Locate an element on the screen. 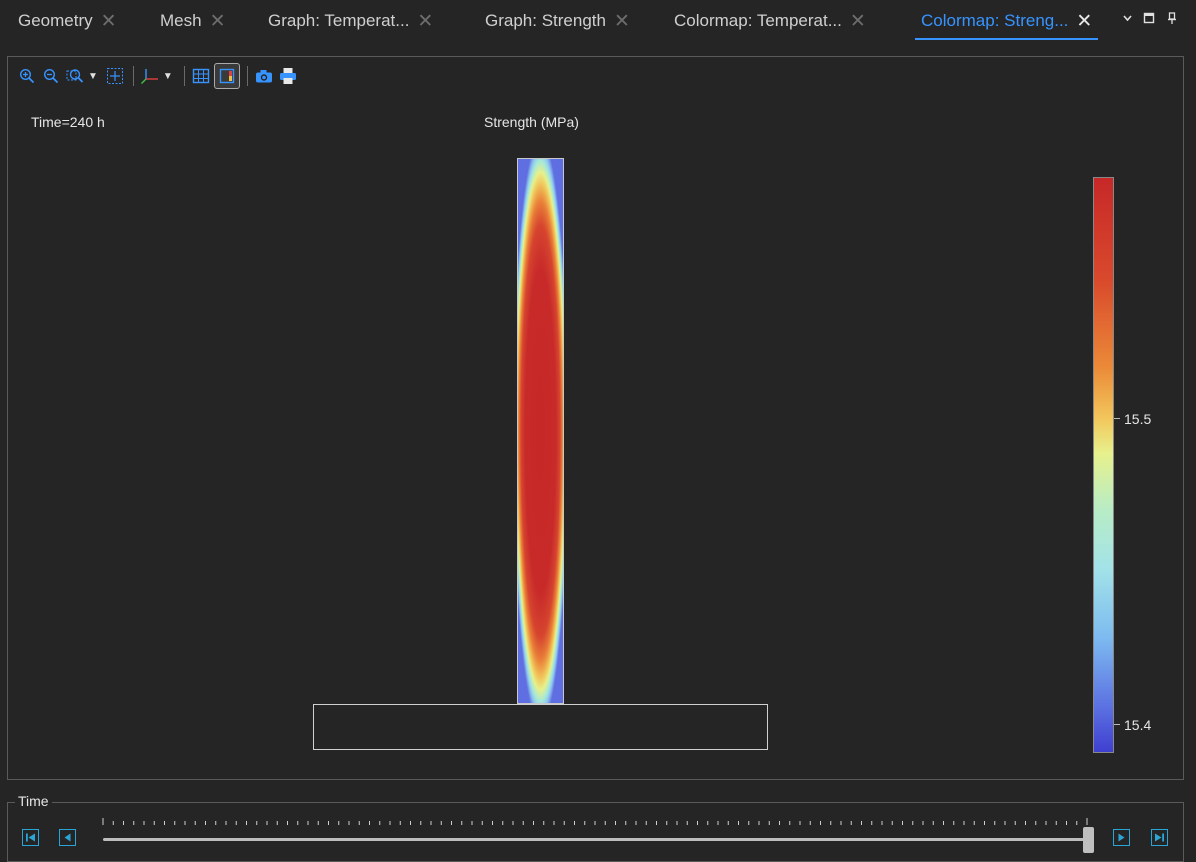 The height and width of the screenshot is (862, 1196). tab-graph-strength: Graph: Strength ✕ is located at coordinates (557, 21).